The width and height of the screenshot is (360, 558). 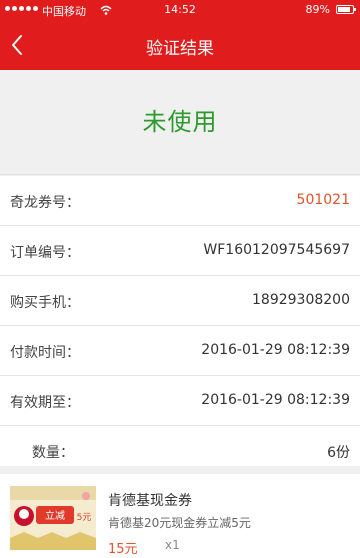 I want to click on quantity-label: 数量：, so click(x=53, y=453).